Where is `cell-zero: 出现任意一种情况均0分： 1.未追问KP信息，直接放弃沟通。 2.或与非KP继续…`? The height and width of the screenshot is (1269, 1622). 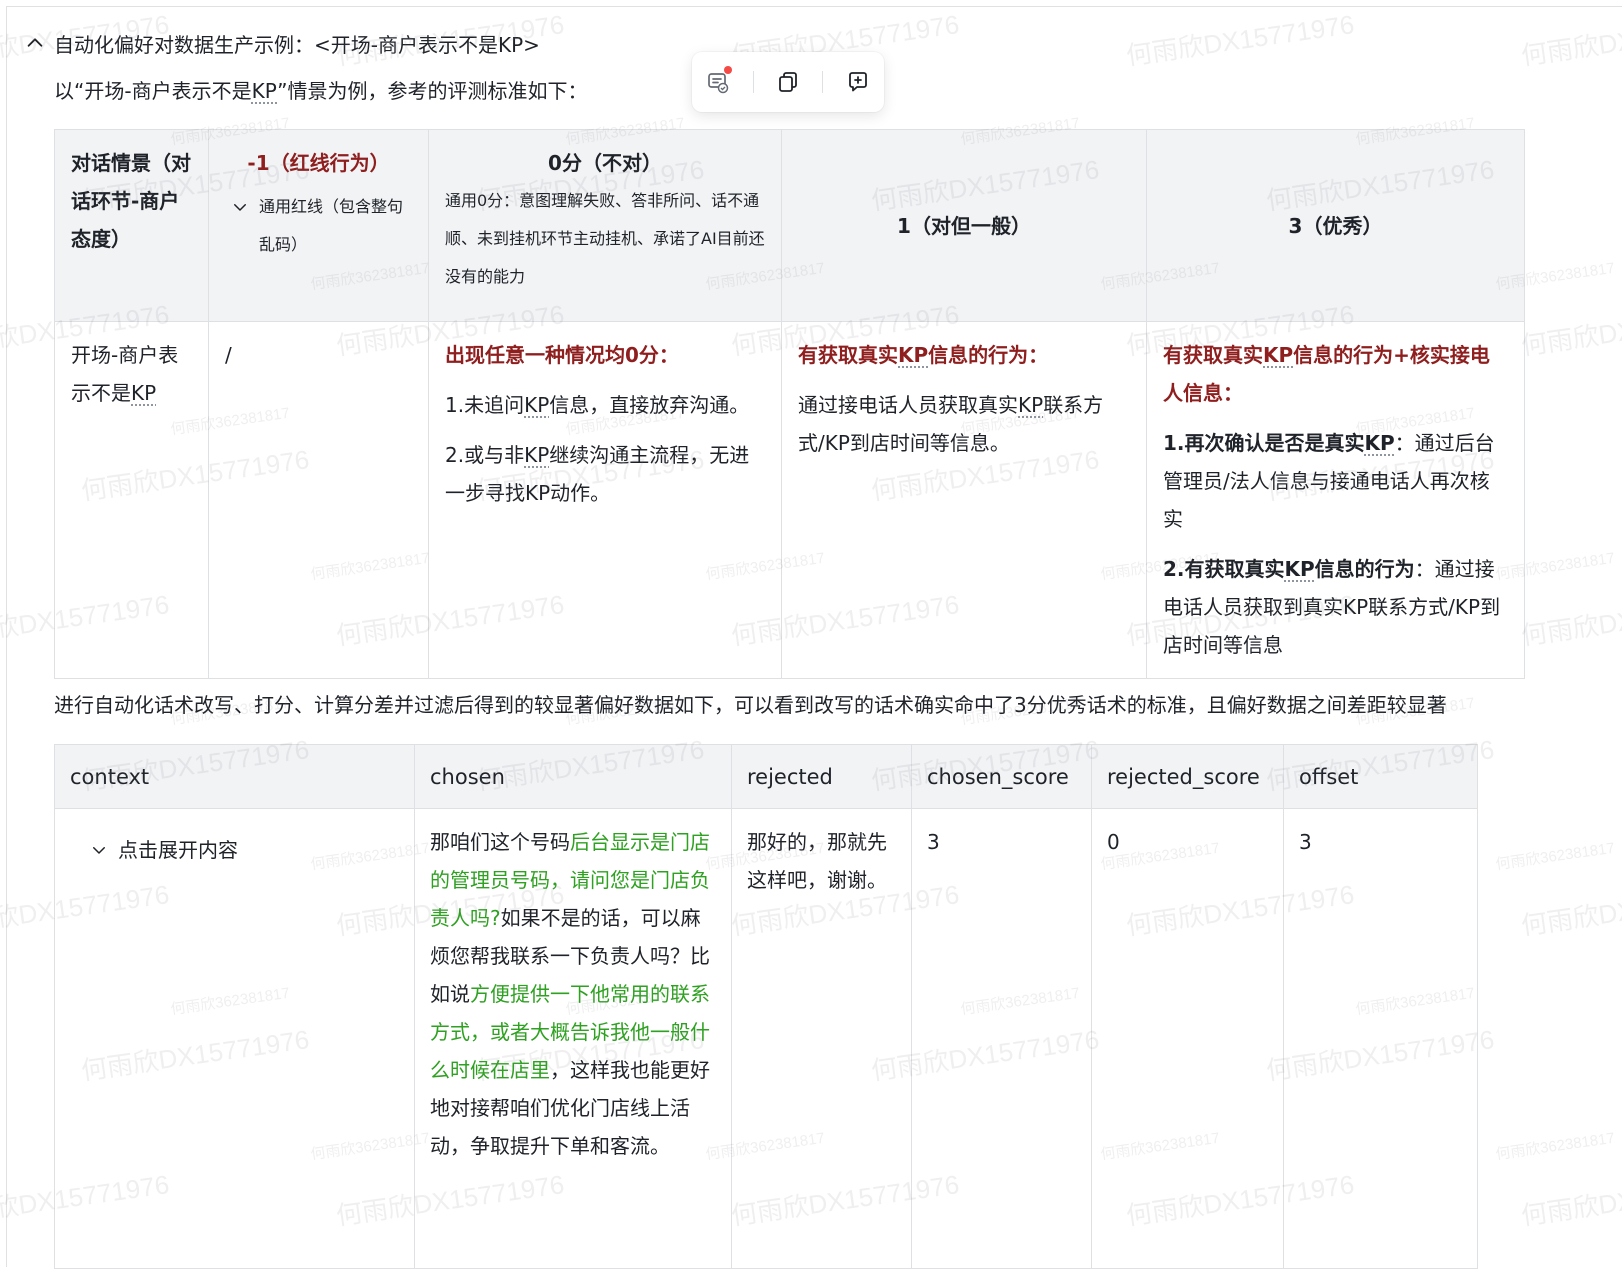
cell-zero: 出现任意一种情况均0分： 1.未追问KP信息，直接放弃沟通。 2.或与非KP继续… is located at coordinates (605, 500).